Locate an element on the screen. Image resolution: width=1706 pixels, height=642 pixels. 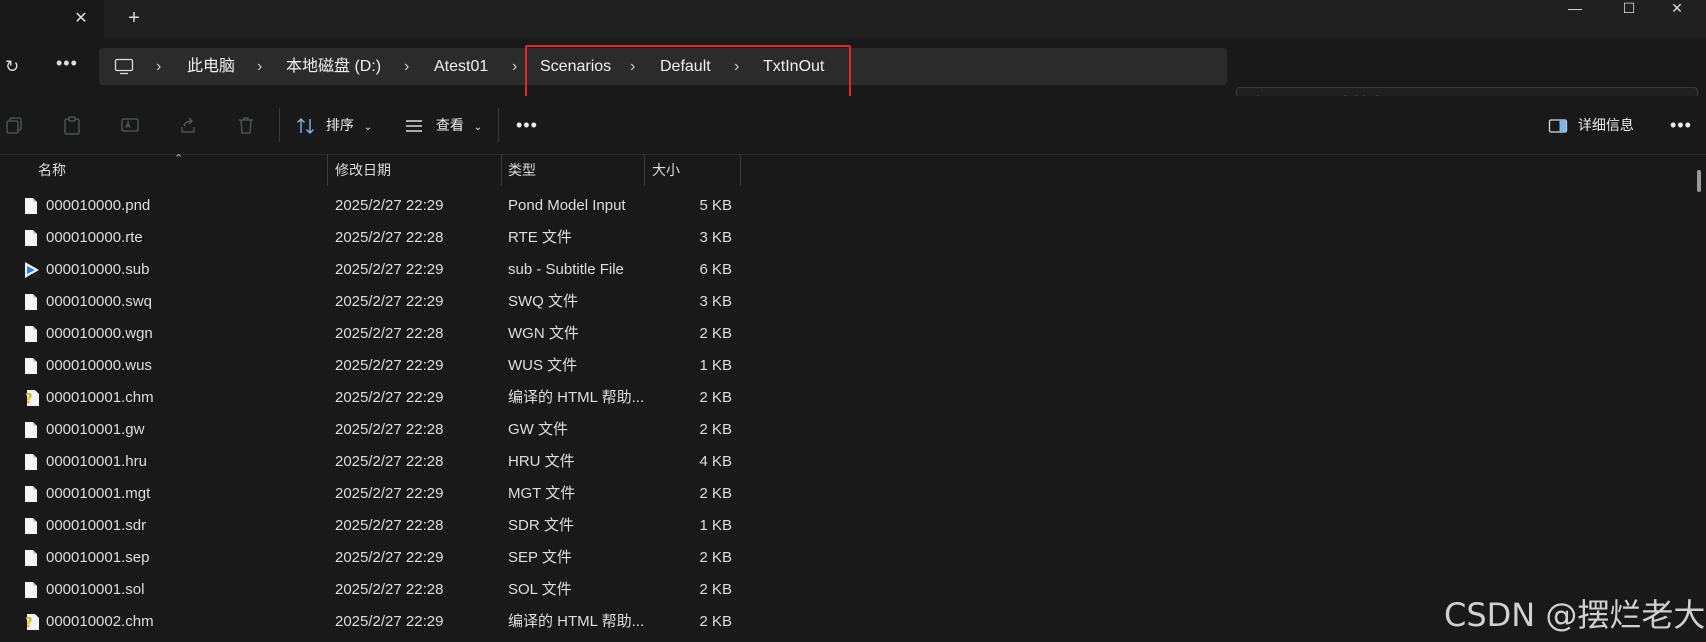
file-row: 000010001.gw 2025/2/27 22:28 GW 文件 2 KB is located at coordinates (372, 430).